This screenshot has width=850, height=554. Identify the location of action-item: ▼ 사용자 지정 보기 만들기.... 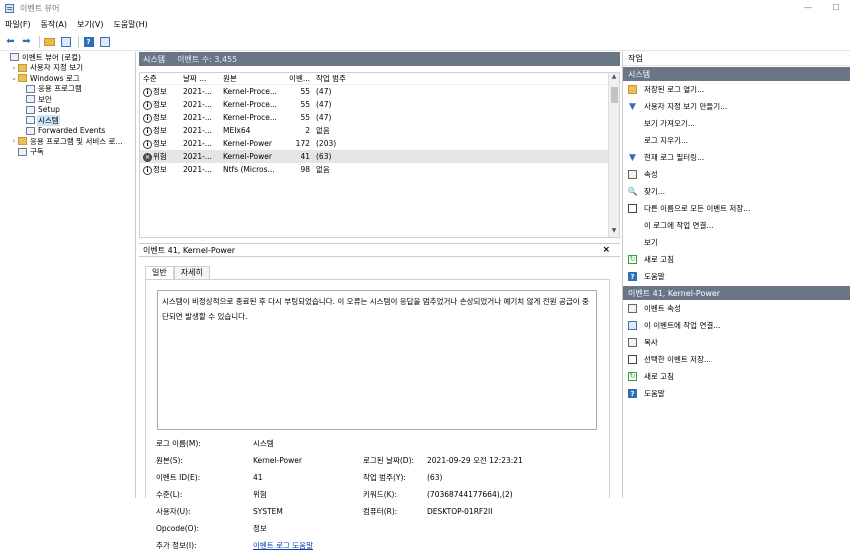
(736, 106).